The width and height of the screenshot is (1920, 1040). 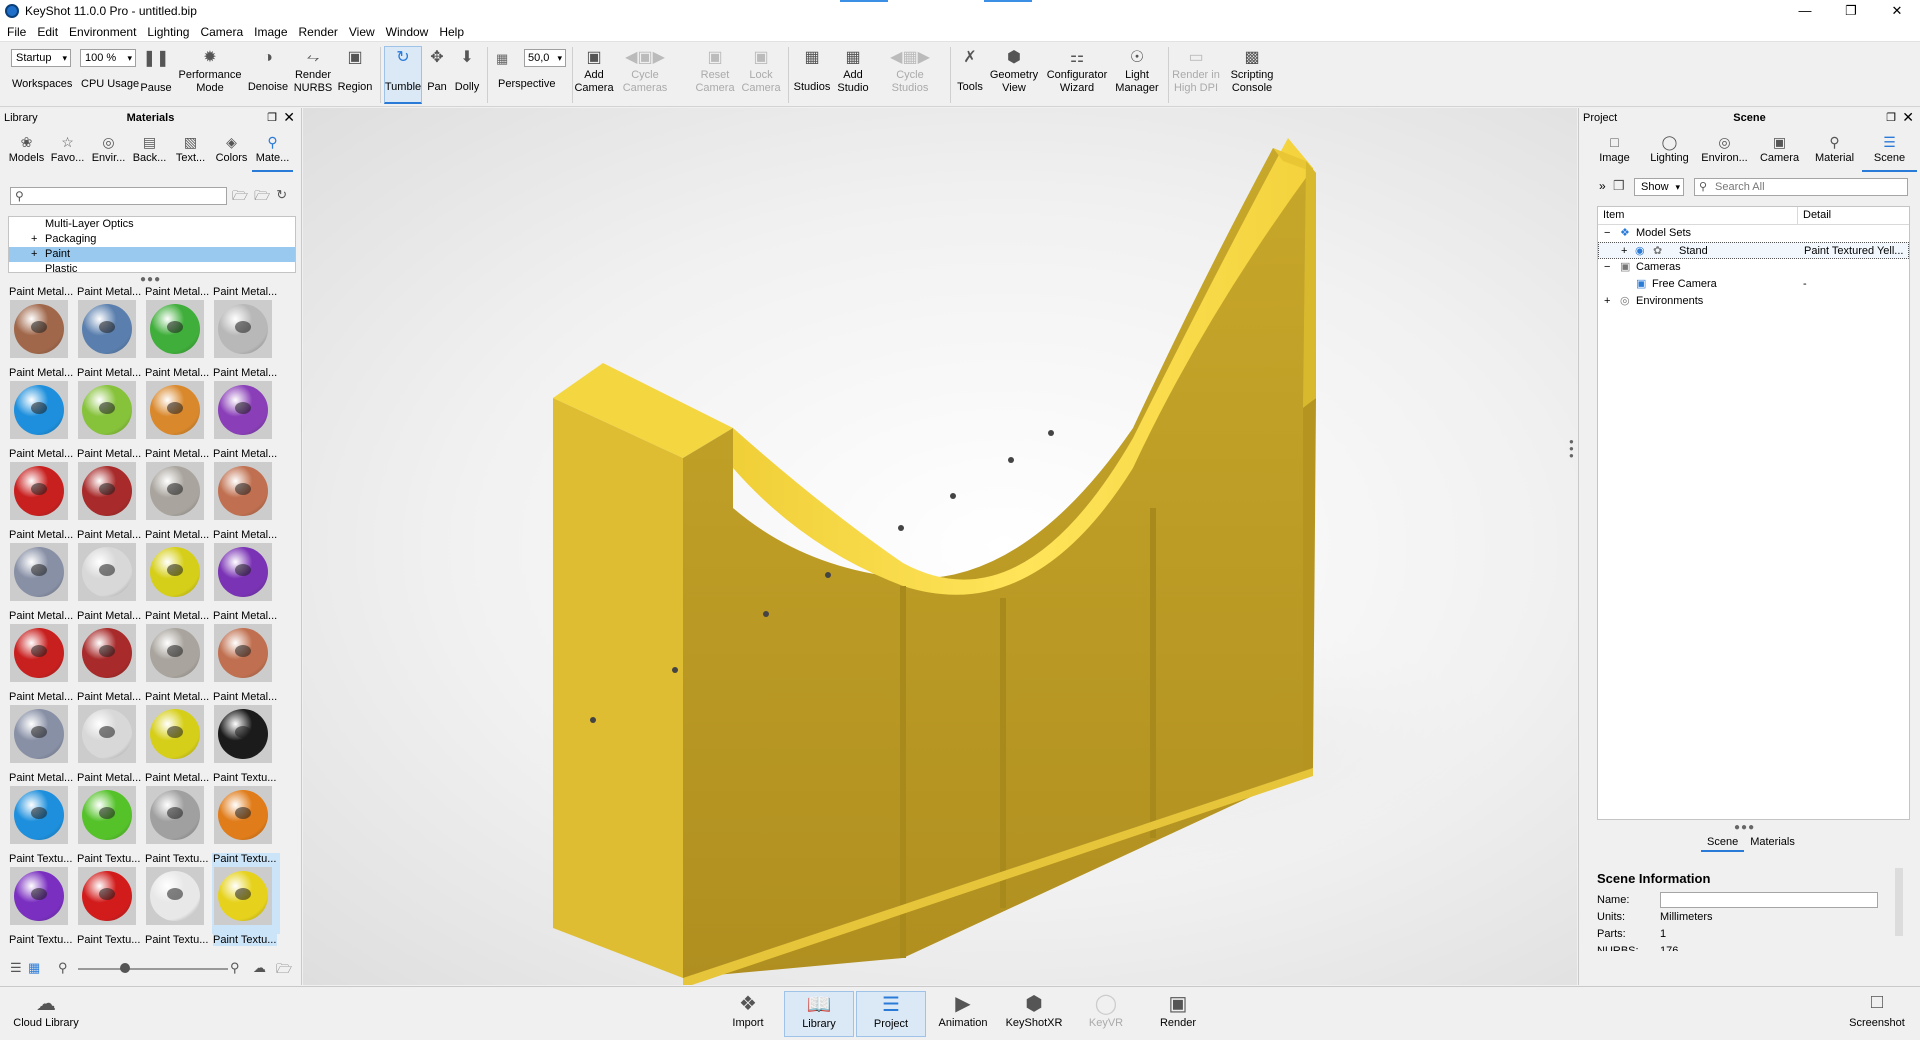 I want to click on cycle-studios-button: ◀▦▶ Cycle Studios, so click(x=910, y=71).